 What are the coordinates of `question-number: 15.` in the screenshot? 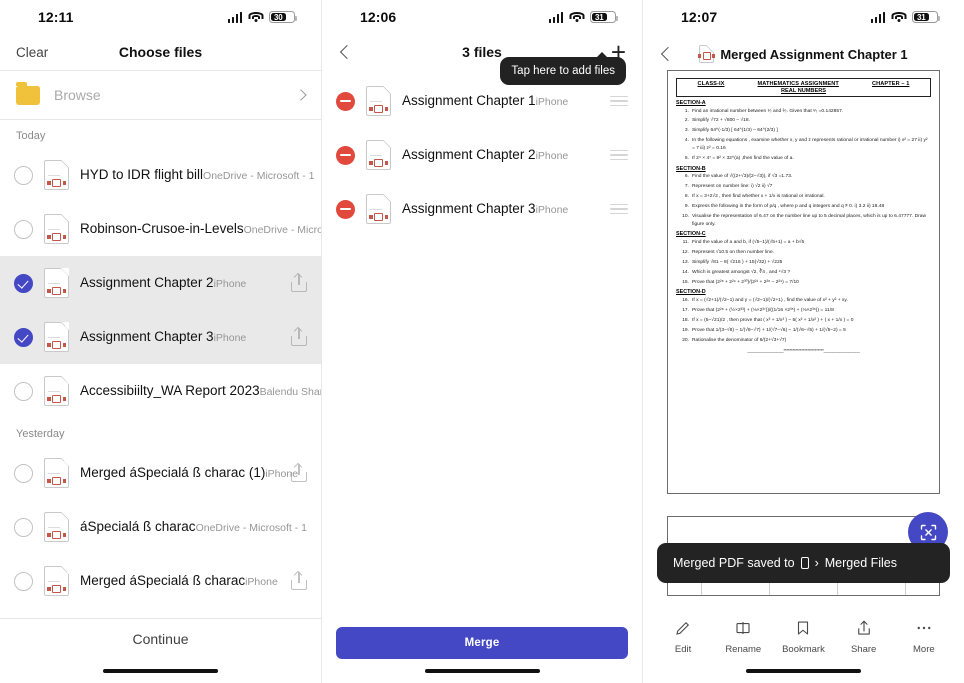 It's located at (685, 282).